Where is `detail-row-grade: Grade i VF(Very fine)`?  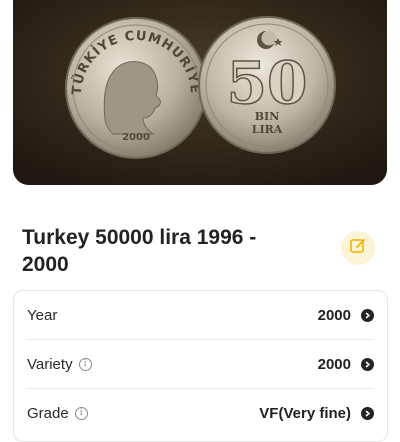
detail-row-grade: Grade i VF(Very fine) is located at coordinates (200, 413).